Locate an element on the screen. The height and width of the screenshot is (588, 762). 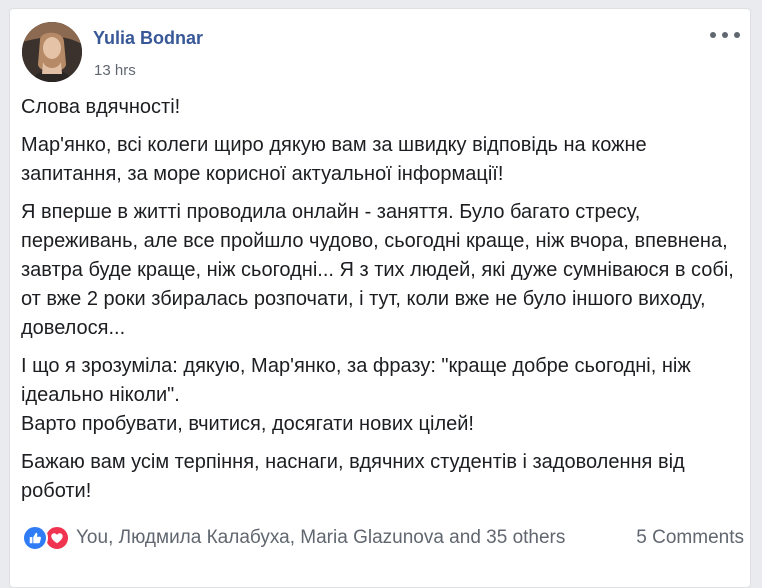
more-options-icon is located at coordinates (725, 35).